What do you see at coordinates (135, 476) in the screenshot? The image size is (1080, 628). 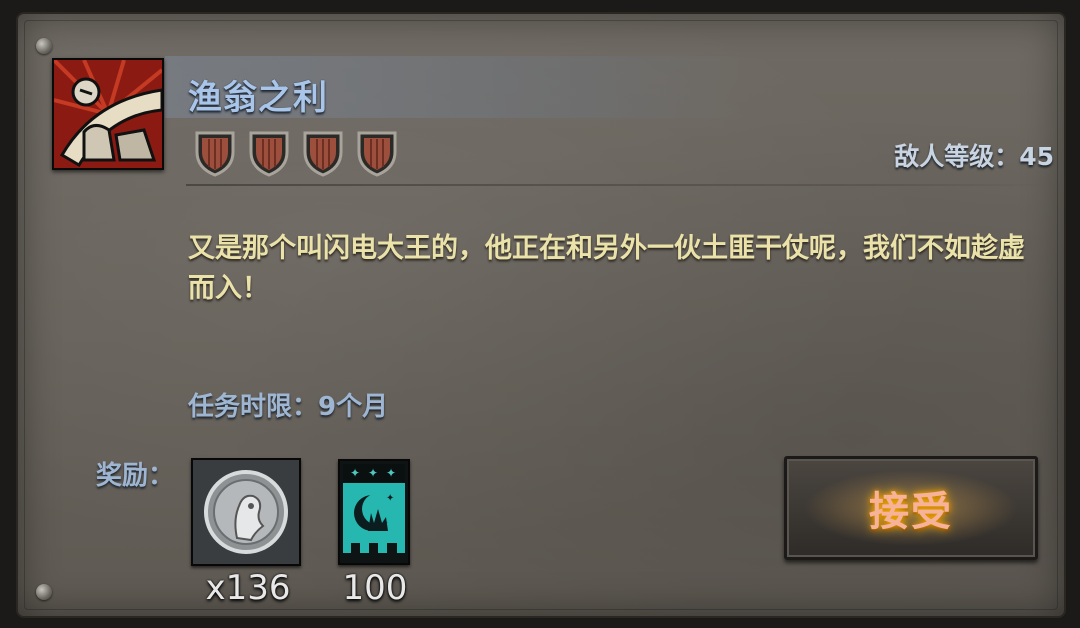 I see `rewards-label: 奖励：` at bounding box center [135, 476].